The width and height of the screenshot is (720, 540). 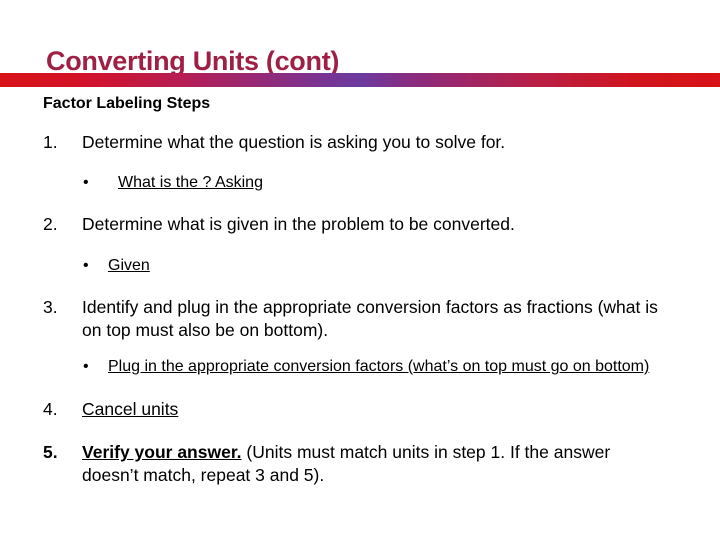 I want to click on sub-list-2: • Given, so click(x=360, y=266).